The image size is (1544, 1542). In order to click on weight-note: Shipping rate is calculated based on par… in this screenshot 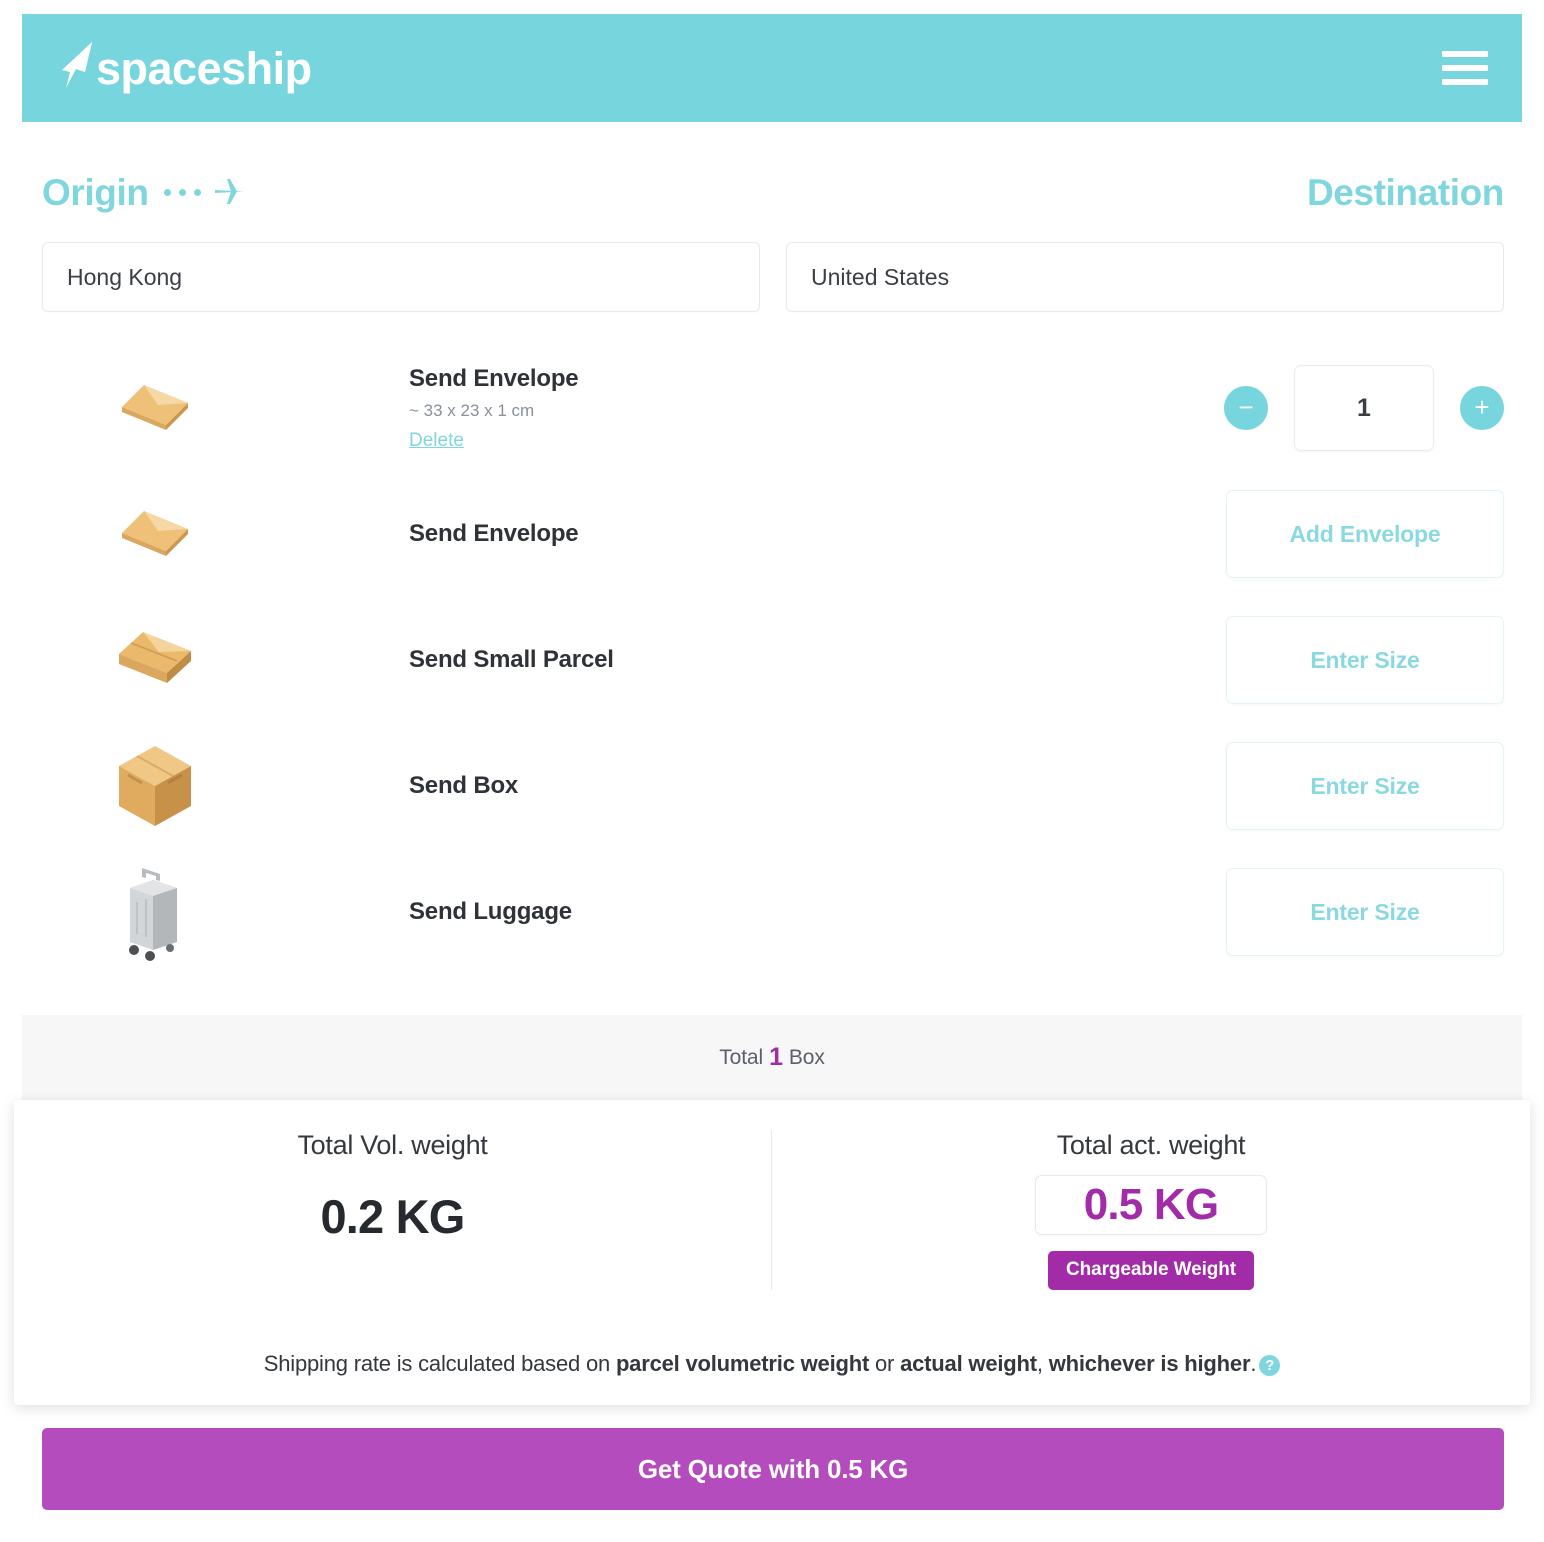, I will do `click(772, 1364)`.